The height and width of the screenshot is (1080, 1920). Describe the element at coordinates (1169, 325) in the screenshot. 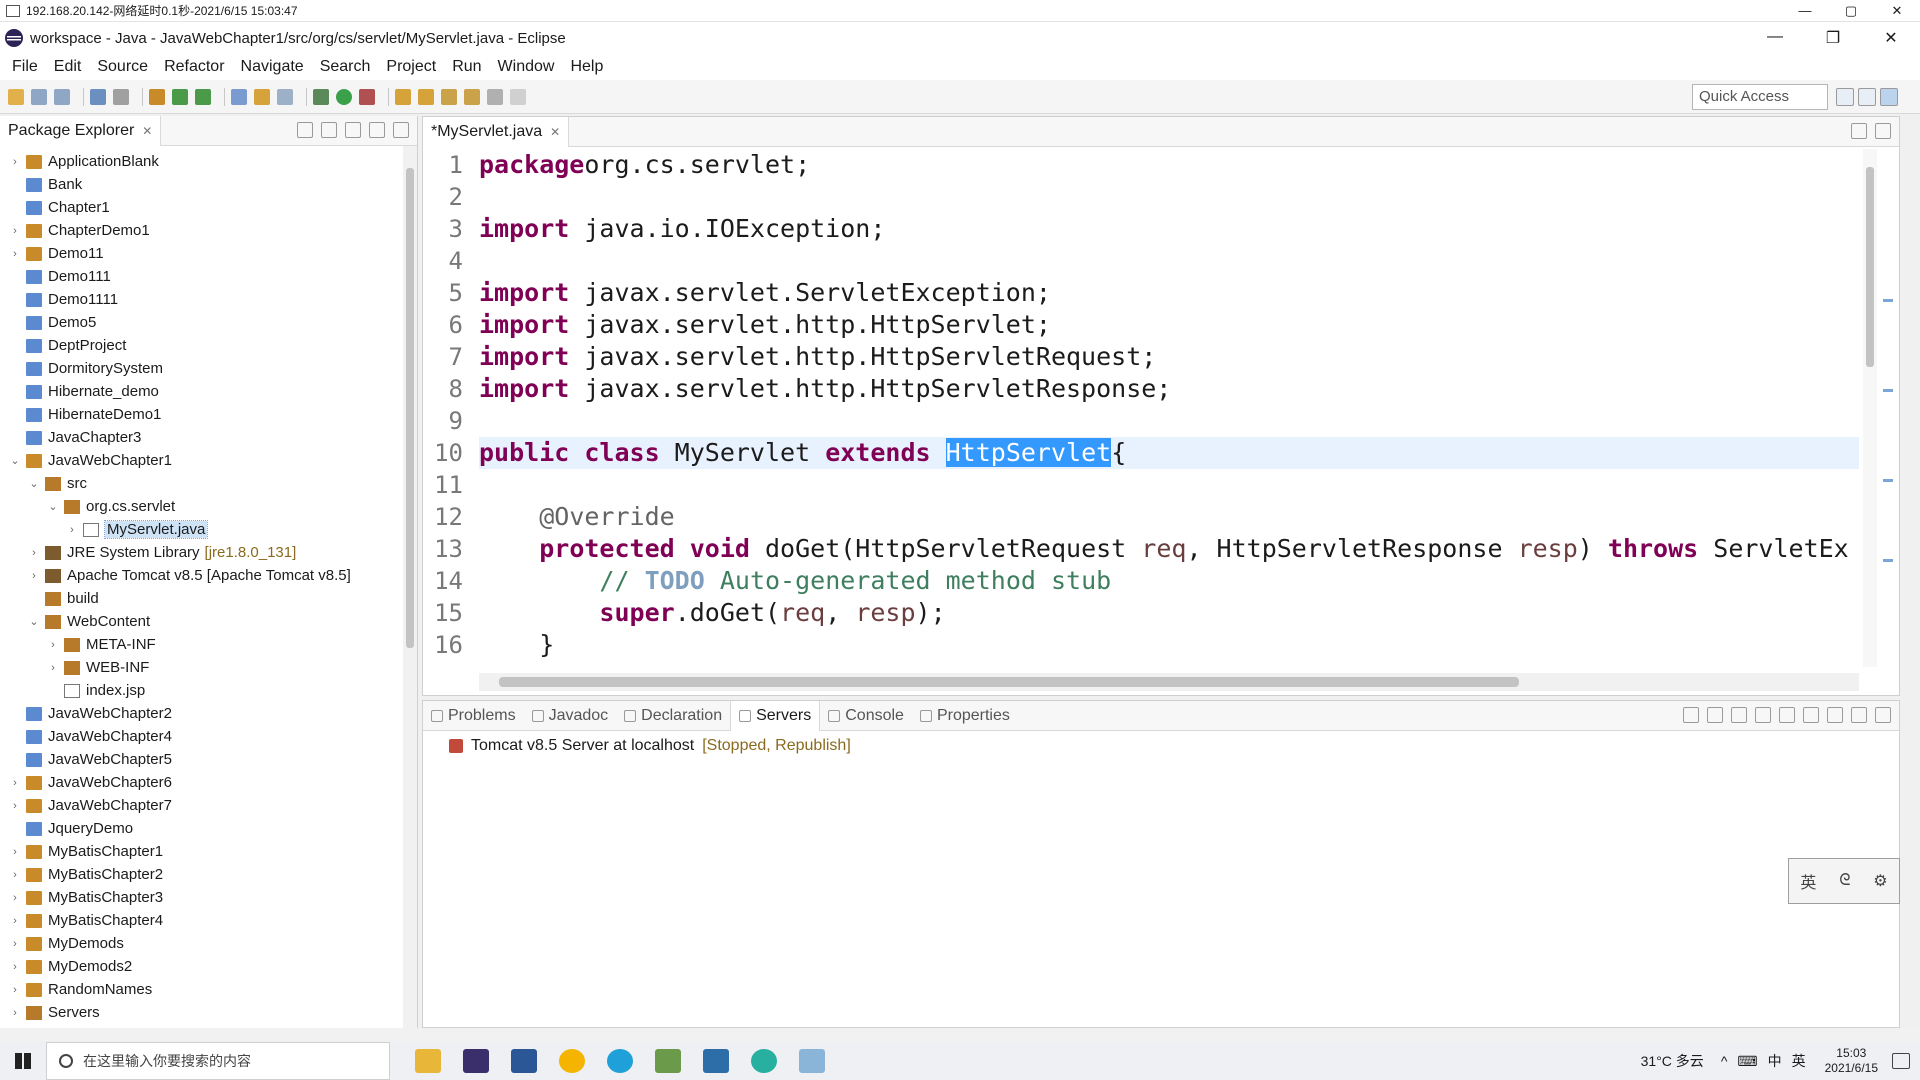

I see `code-line: import javax.servlet.http.HttpServlet;` at that location.